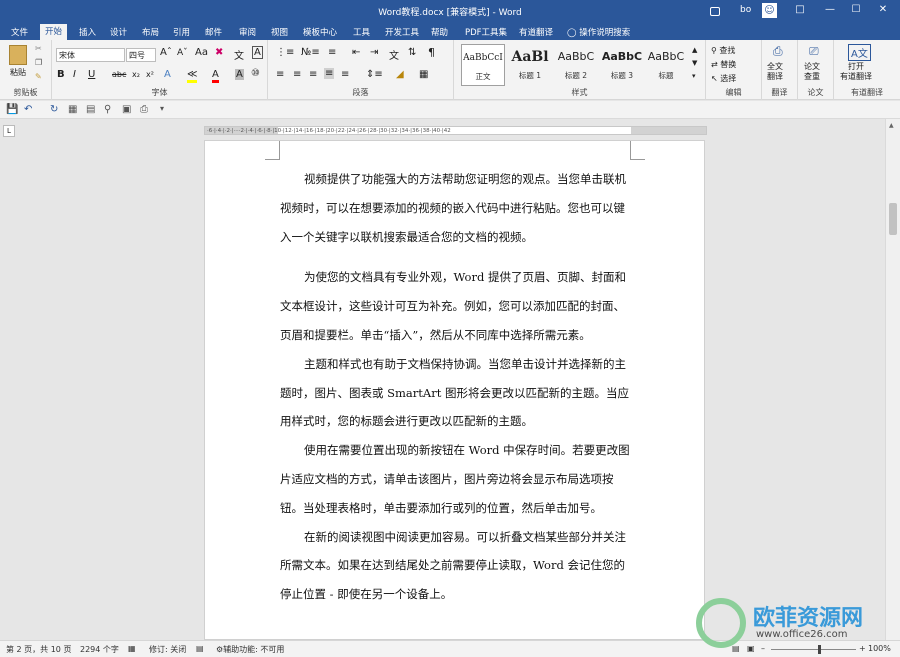  Describe the element at coordinates (213, 32) in the screenshot. I see `tab-mailings: 邮件` at that location.